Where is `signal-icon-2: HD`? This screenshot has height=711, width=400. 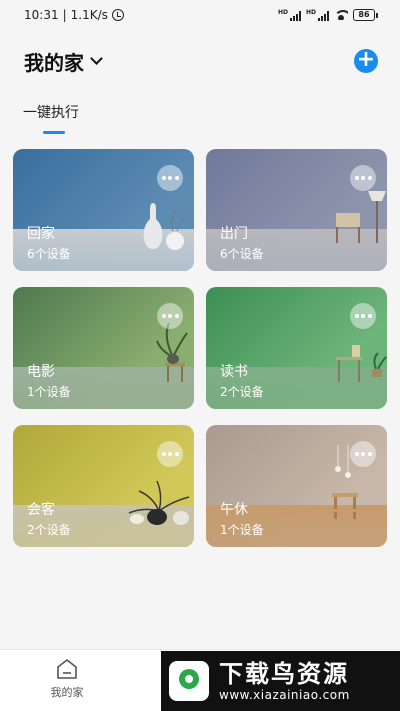
signal-icon-2: HD is located at coordinates (317, 14).